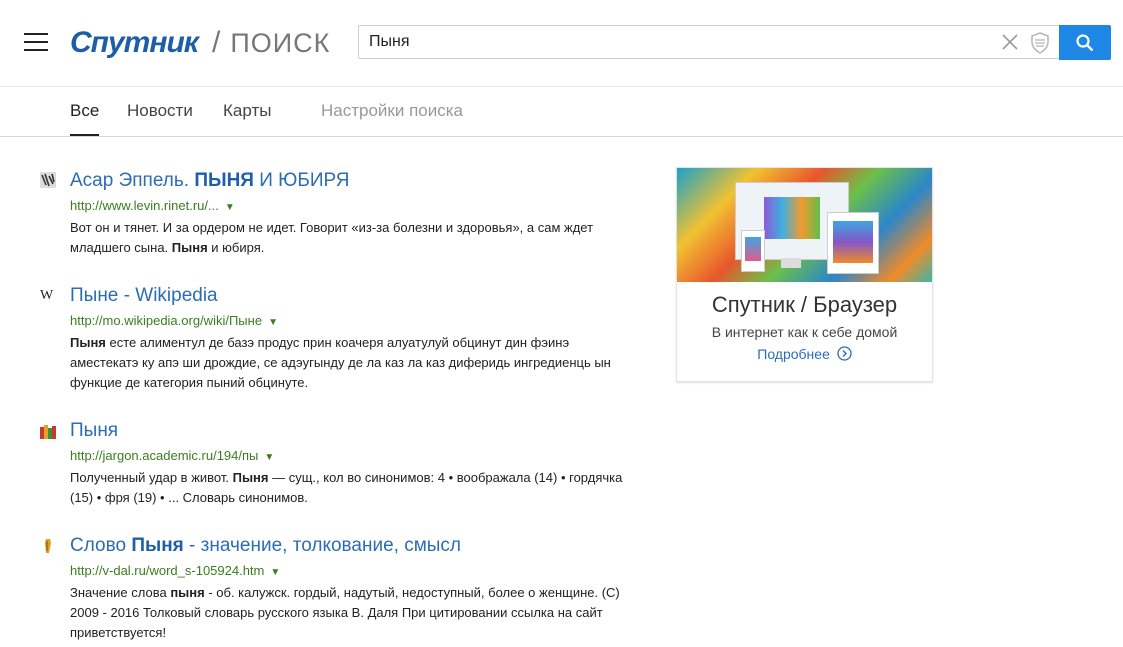 This screenshot has height=647, width=1123. Describe the element at coordinates (392, 111) in the screenshot. I see `tab-search-settings: Настройки поиска` at that location.